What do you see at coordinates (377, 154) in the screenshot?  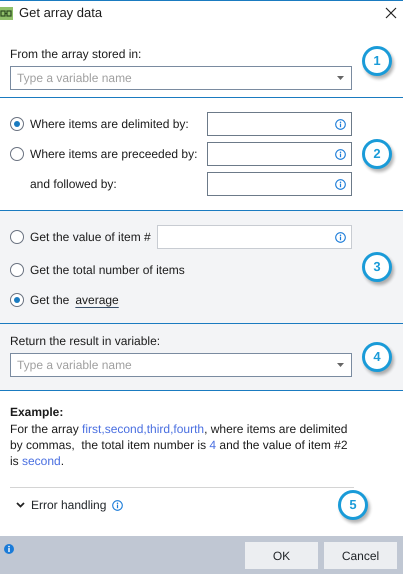 I see `step-badge: 2` at bounding box center [377, 154].